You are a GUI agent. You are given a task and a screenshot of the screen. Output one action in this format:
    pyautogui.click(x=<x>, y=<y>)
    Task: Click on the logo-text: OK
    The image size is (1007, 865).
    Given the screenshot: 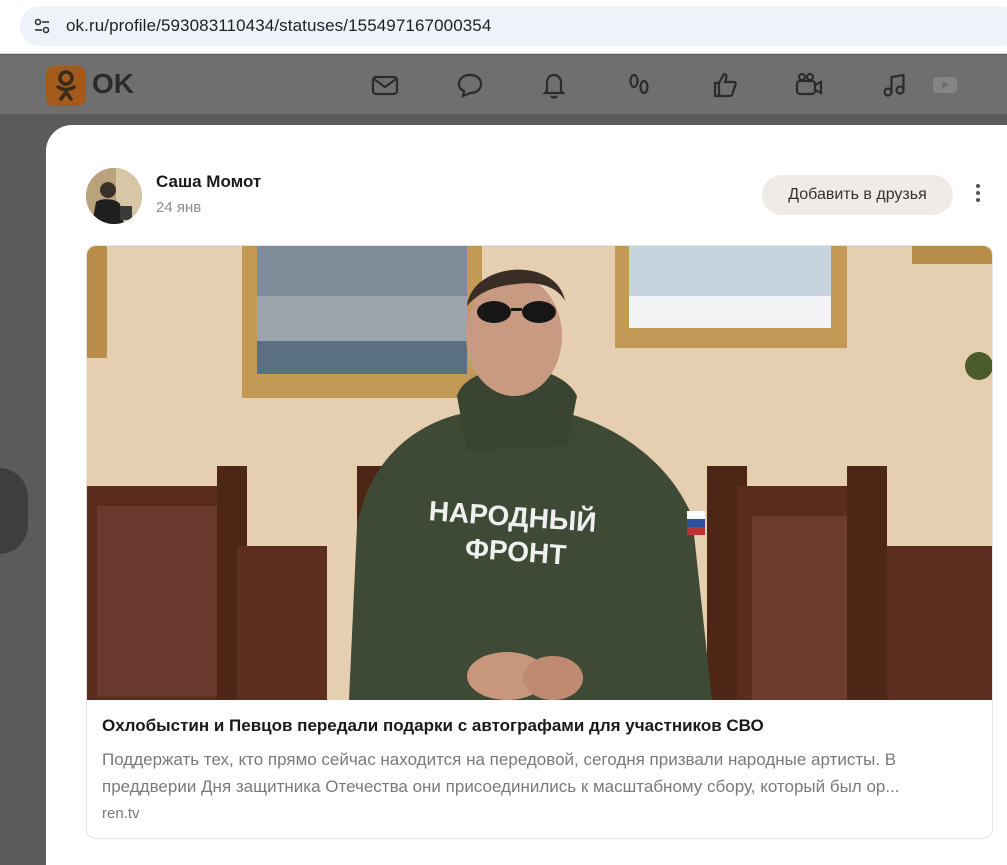 What is the action you would take?
    pyautogui.click(x=113, y=84)
    